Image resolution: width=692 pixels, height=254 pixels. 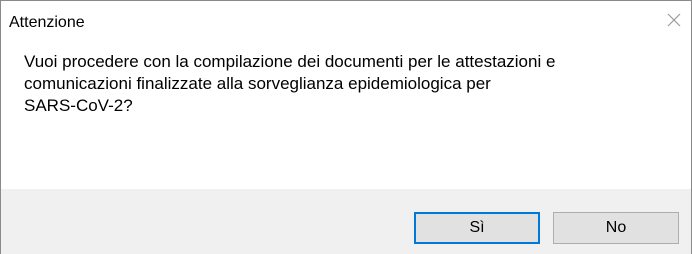 I want to click on title-bar: Attenzione, so click(x=346, y=20).